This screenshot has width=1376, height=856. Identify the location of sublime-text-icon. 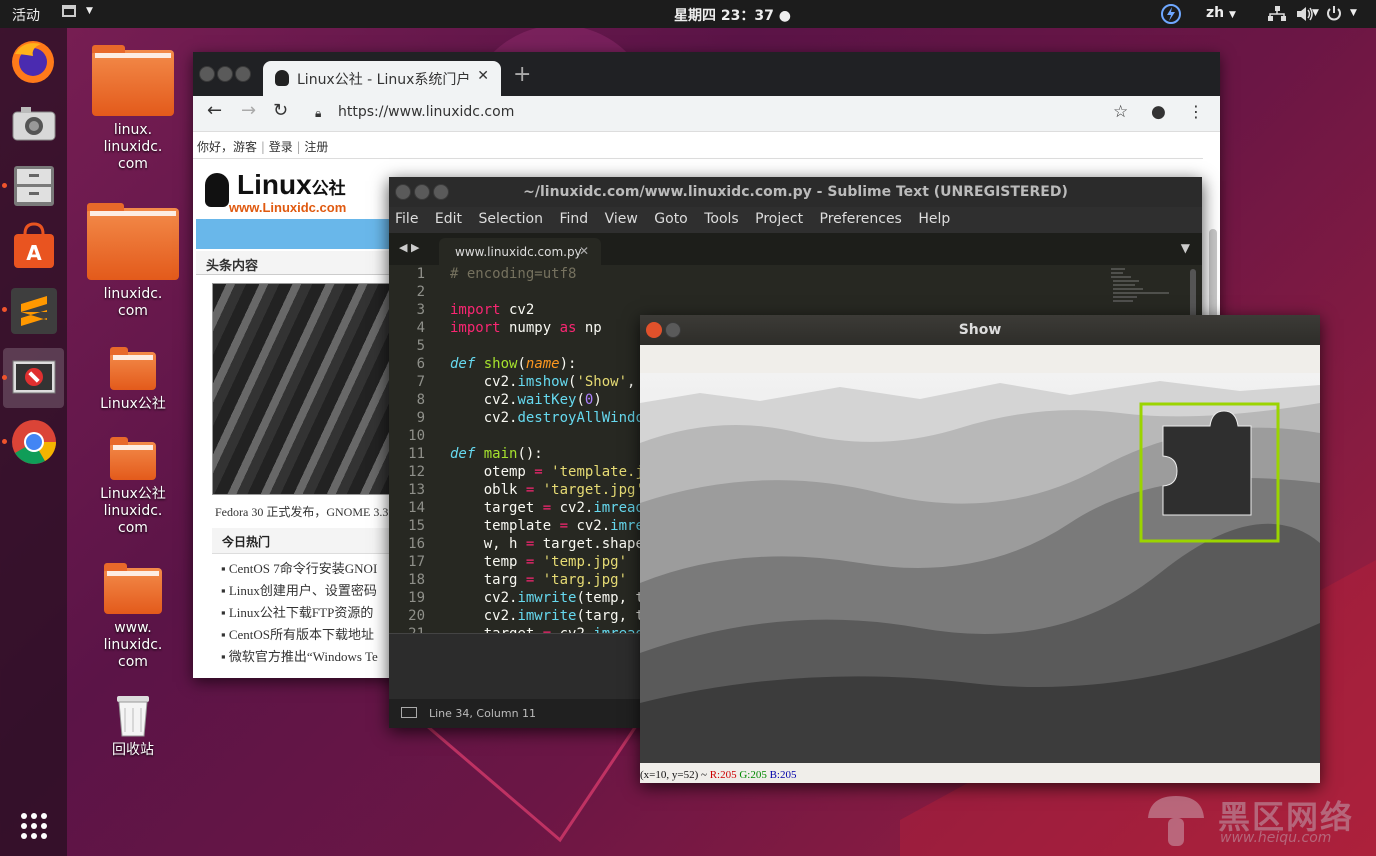
(34, 311).